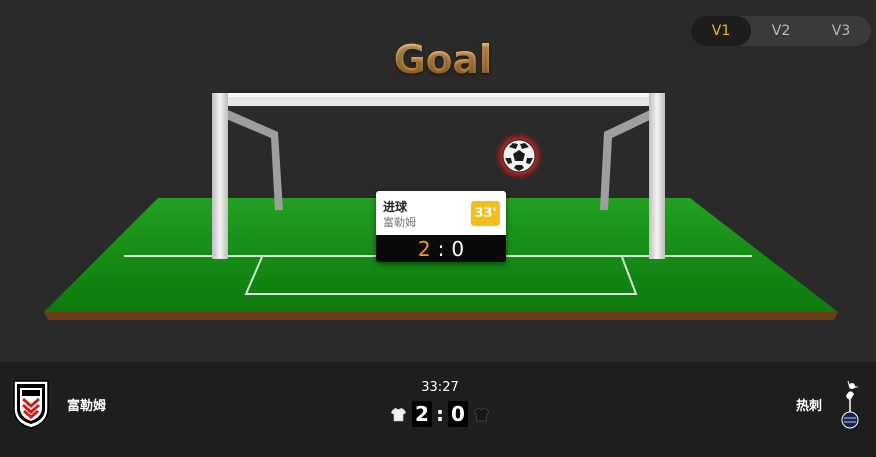 The height and width of the screenshot is (457, 876). What do you see at coordinates (424, 248) in the screenshot?
I see `event-home-score: 2` at bounding box center [424, 248].